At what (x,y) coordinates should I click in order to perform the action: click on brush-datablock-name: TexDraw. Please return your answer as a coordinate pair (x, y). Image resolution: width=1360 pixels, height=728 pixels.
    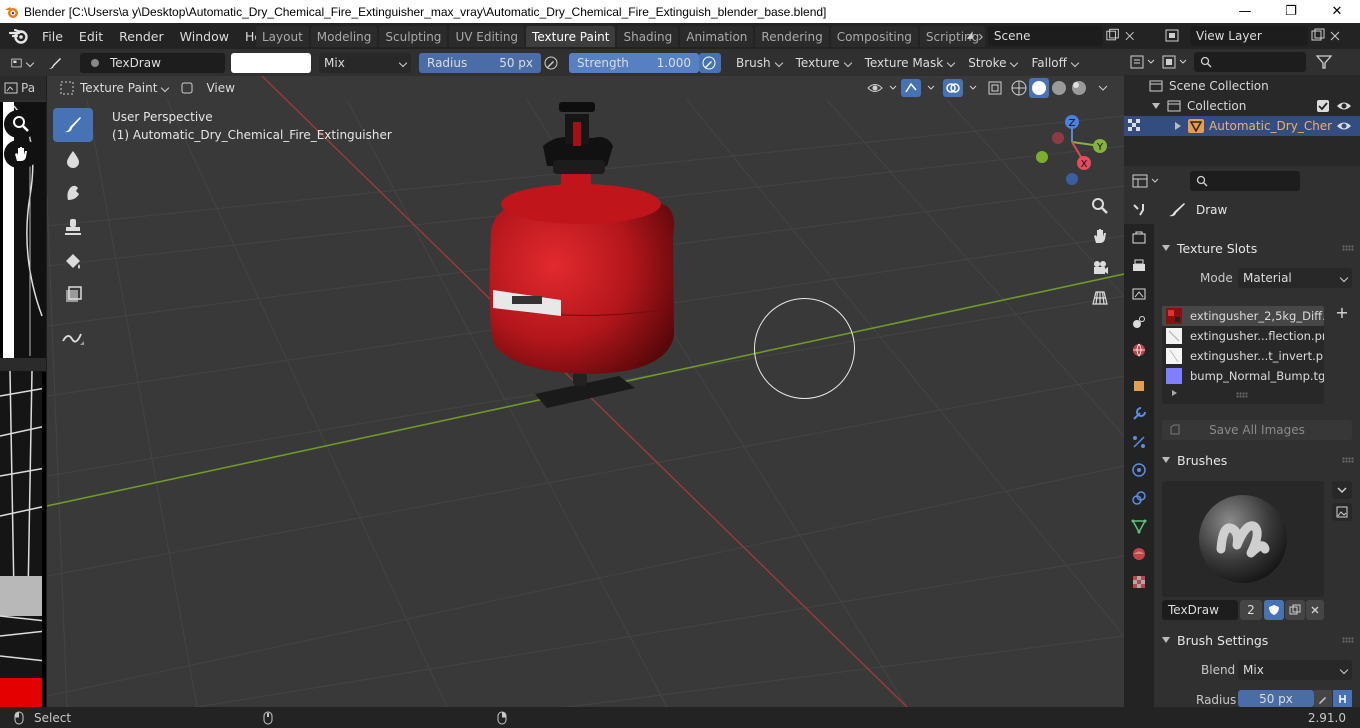
    Looking at the image, I should click on (1200, 610).